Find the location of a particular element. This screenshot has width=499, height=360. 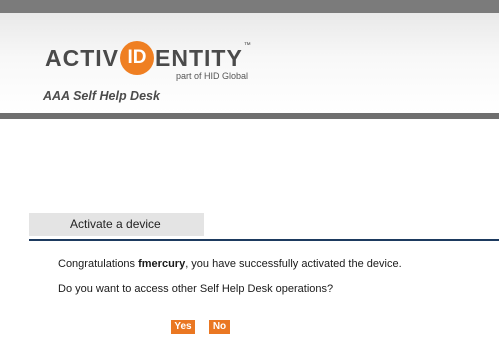

section-divider is located at coordinates (264, 240).